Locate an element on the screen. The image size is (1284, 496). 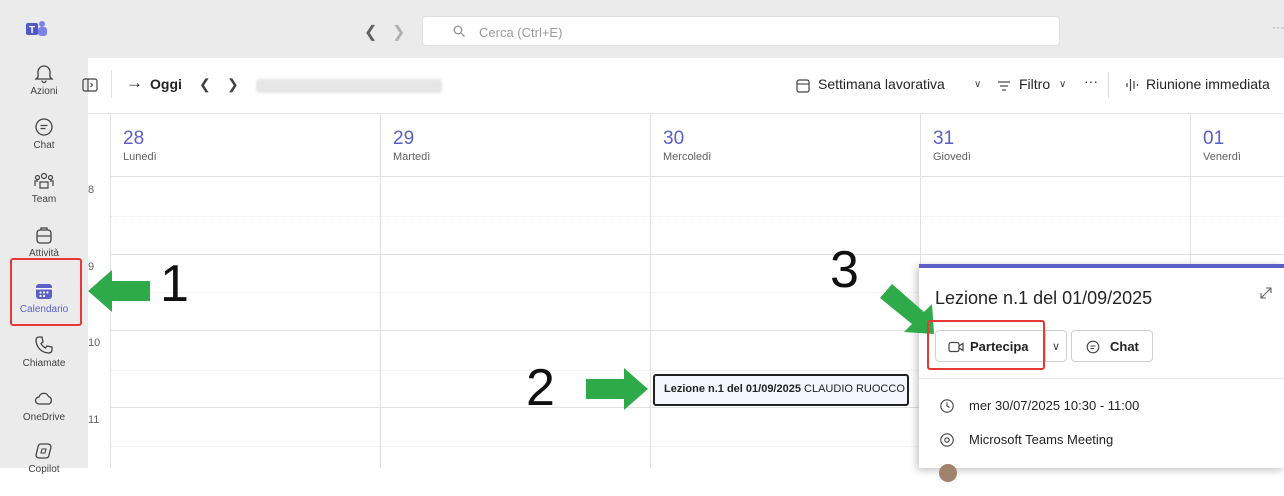
chat-label: Chat is located at coordinates (1124, 346).